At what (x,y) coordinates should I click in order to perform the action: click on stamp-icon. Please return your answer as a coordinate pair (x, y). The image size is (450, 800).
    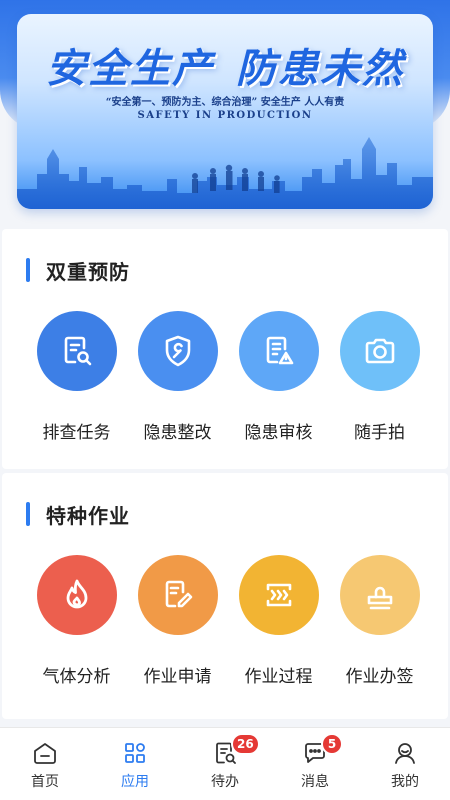
    Looking at the image, I should click on (379, 598).